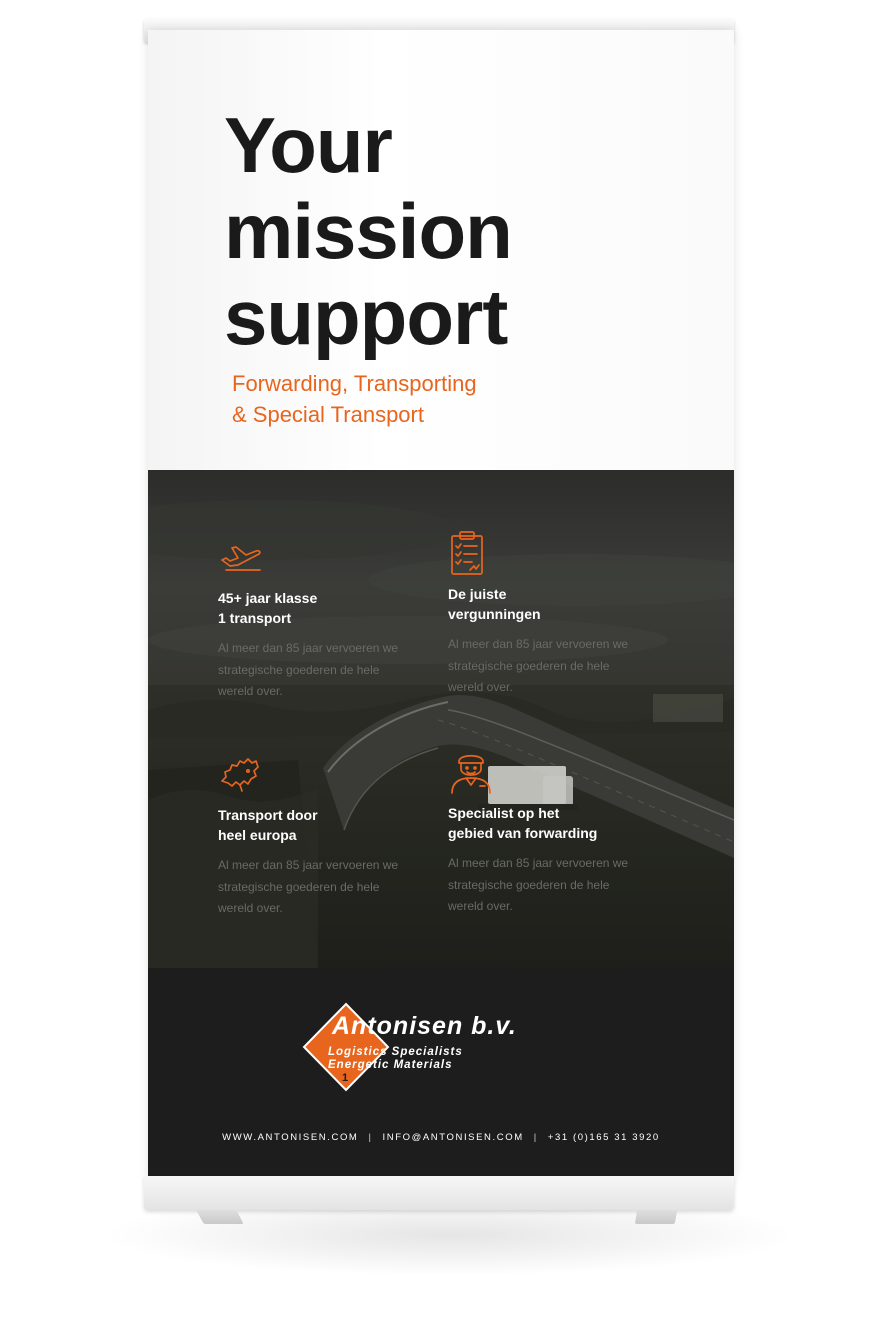 The width and height of the screenshot is (890, 1320). Describe the element at coordinates (240, 775) in the screenshot. I see `europe-map-icon` at that location.